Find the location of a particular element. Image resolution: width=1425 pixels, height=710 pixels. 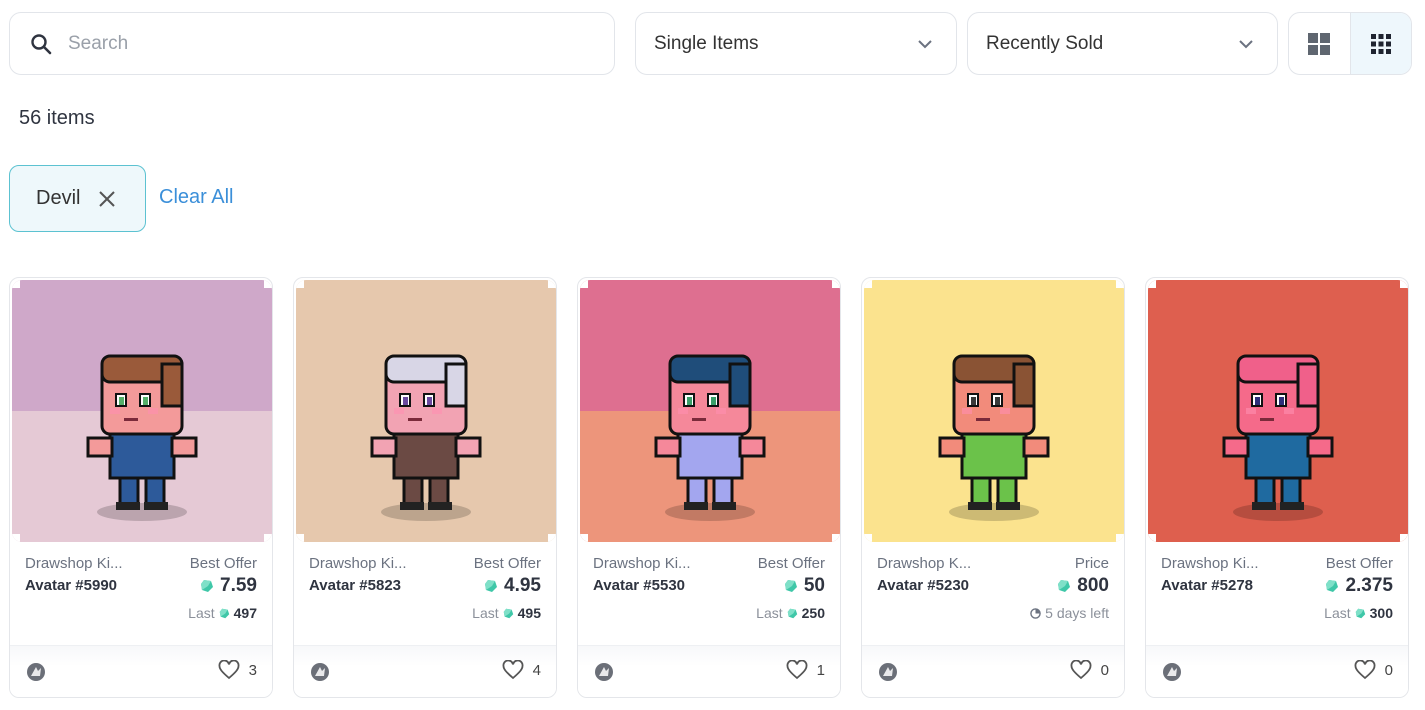

card-footer: 4 is located at coordinates (425, 671).